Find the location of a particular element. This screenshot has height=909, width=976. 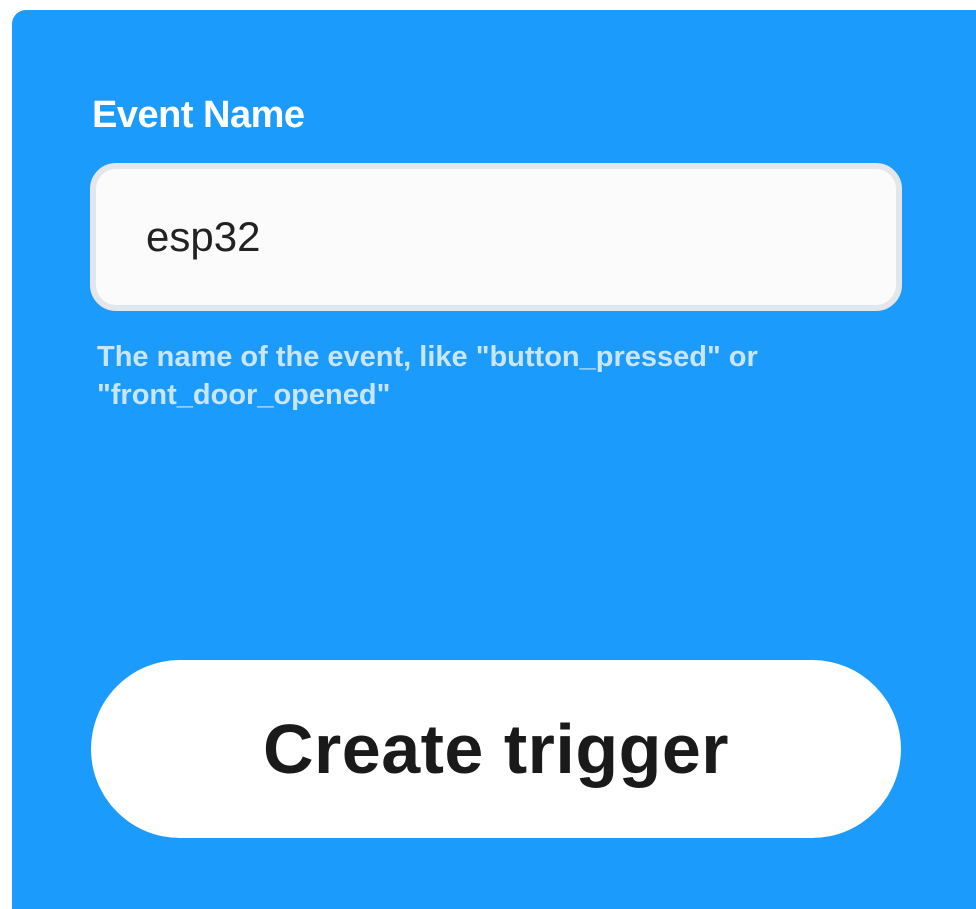

event-name-label: Event Name is located at coordinates (198, 115).